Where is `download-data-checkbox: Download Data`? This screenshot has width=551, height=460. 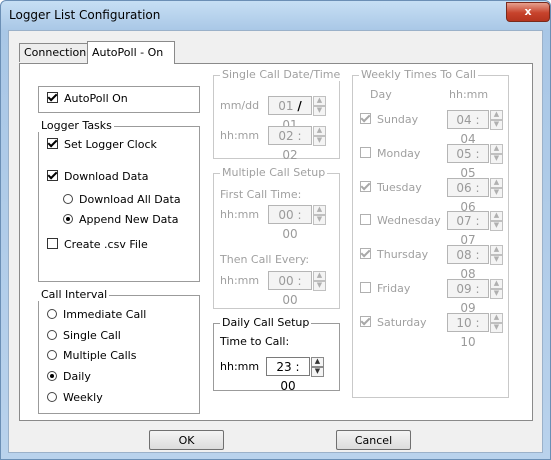
download-data-checkbox: Download Data is located at coordinates (97, 177).